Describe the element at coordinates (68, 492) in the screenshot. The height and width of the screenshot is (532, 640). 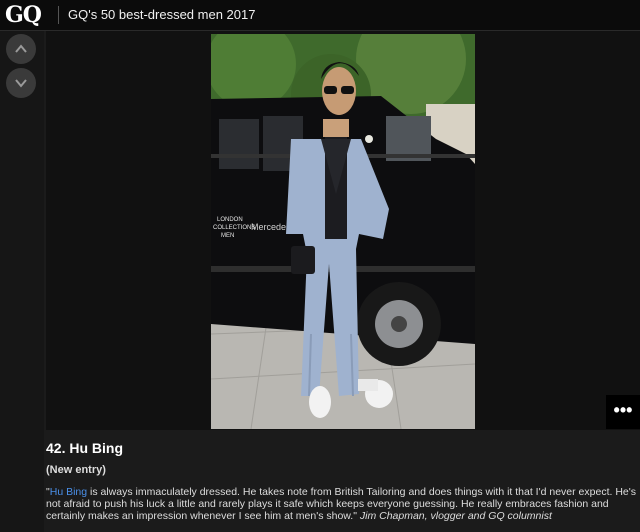
I see `hu-bing-link: Hu Bing` at that location.